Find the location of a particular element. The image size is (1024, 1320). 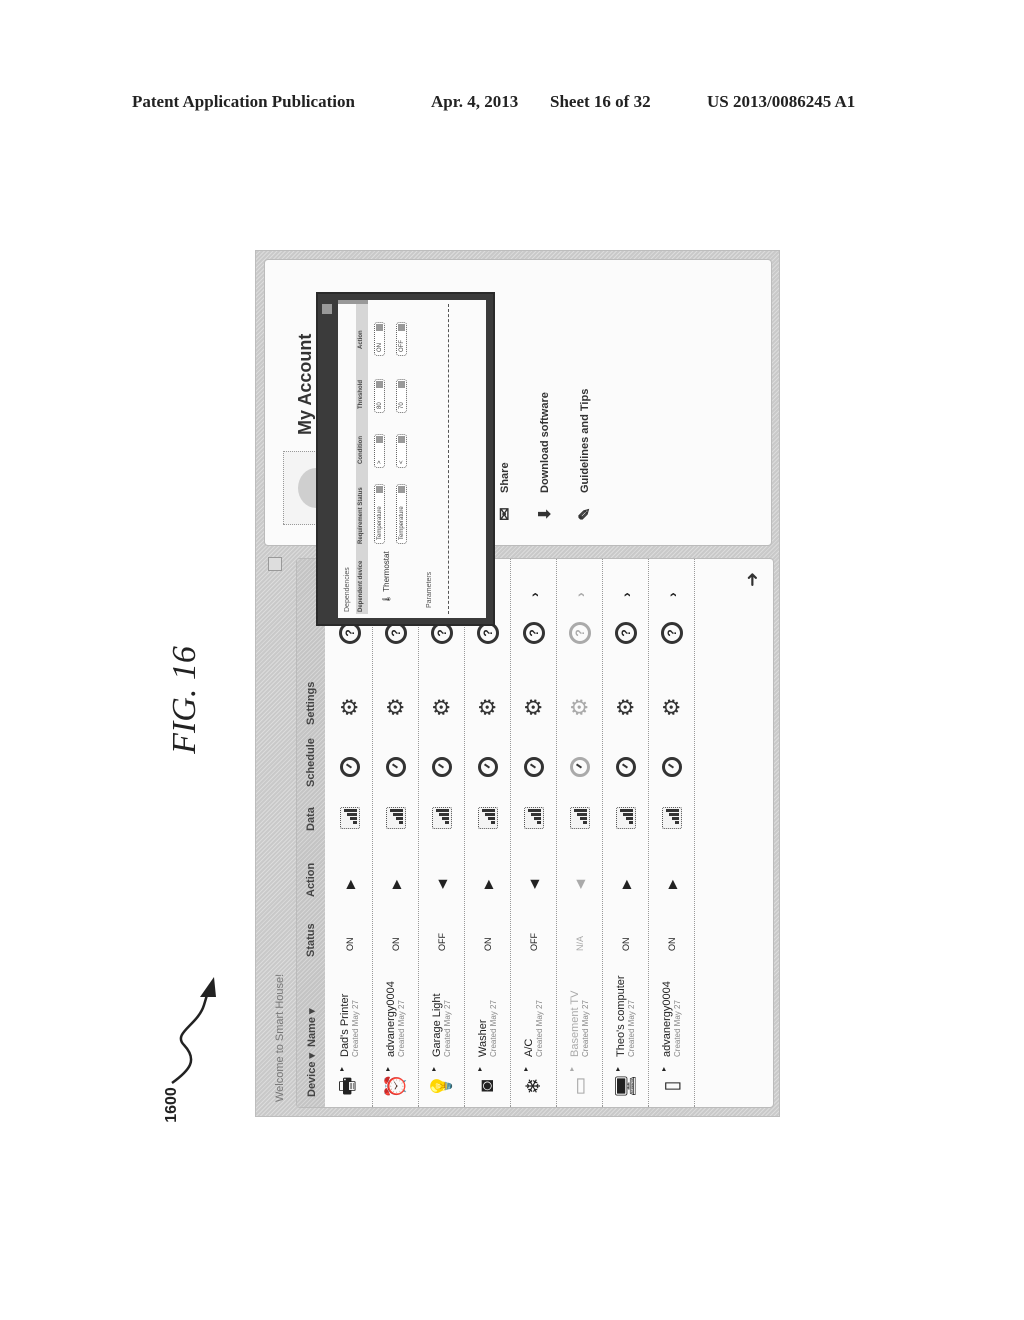

device-name-cell: A/C Created May 27 is located at coordinates (533, 1028).